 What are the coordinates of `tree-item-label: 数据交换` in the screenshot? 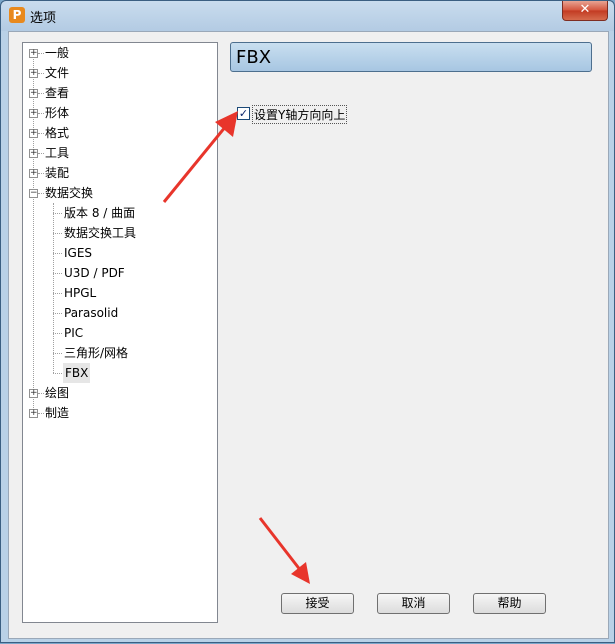 It's located at (69, 193).